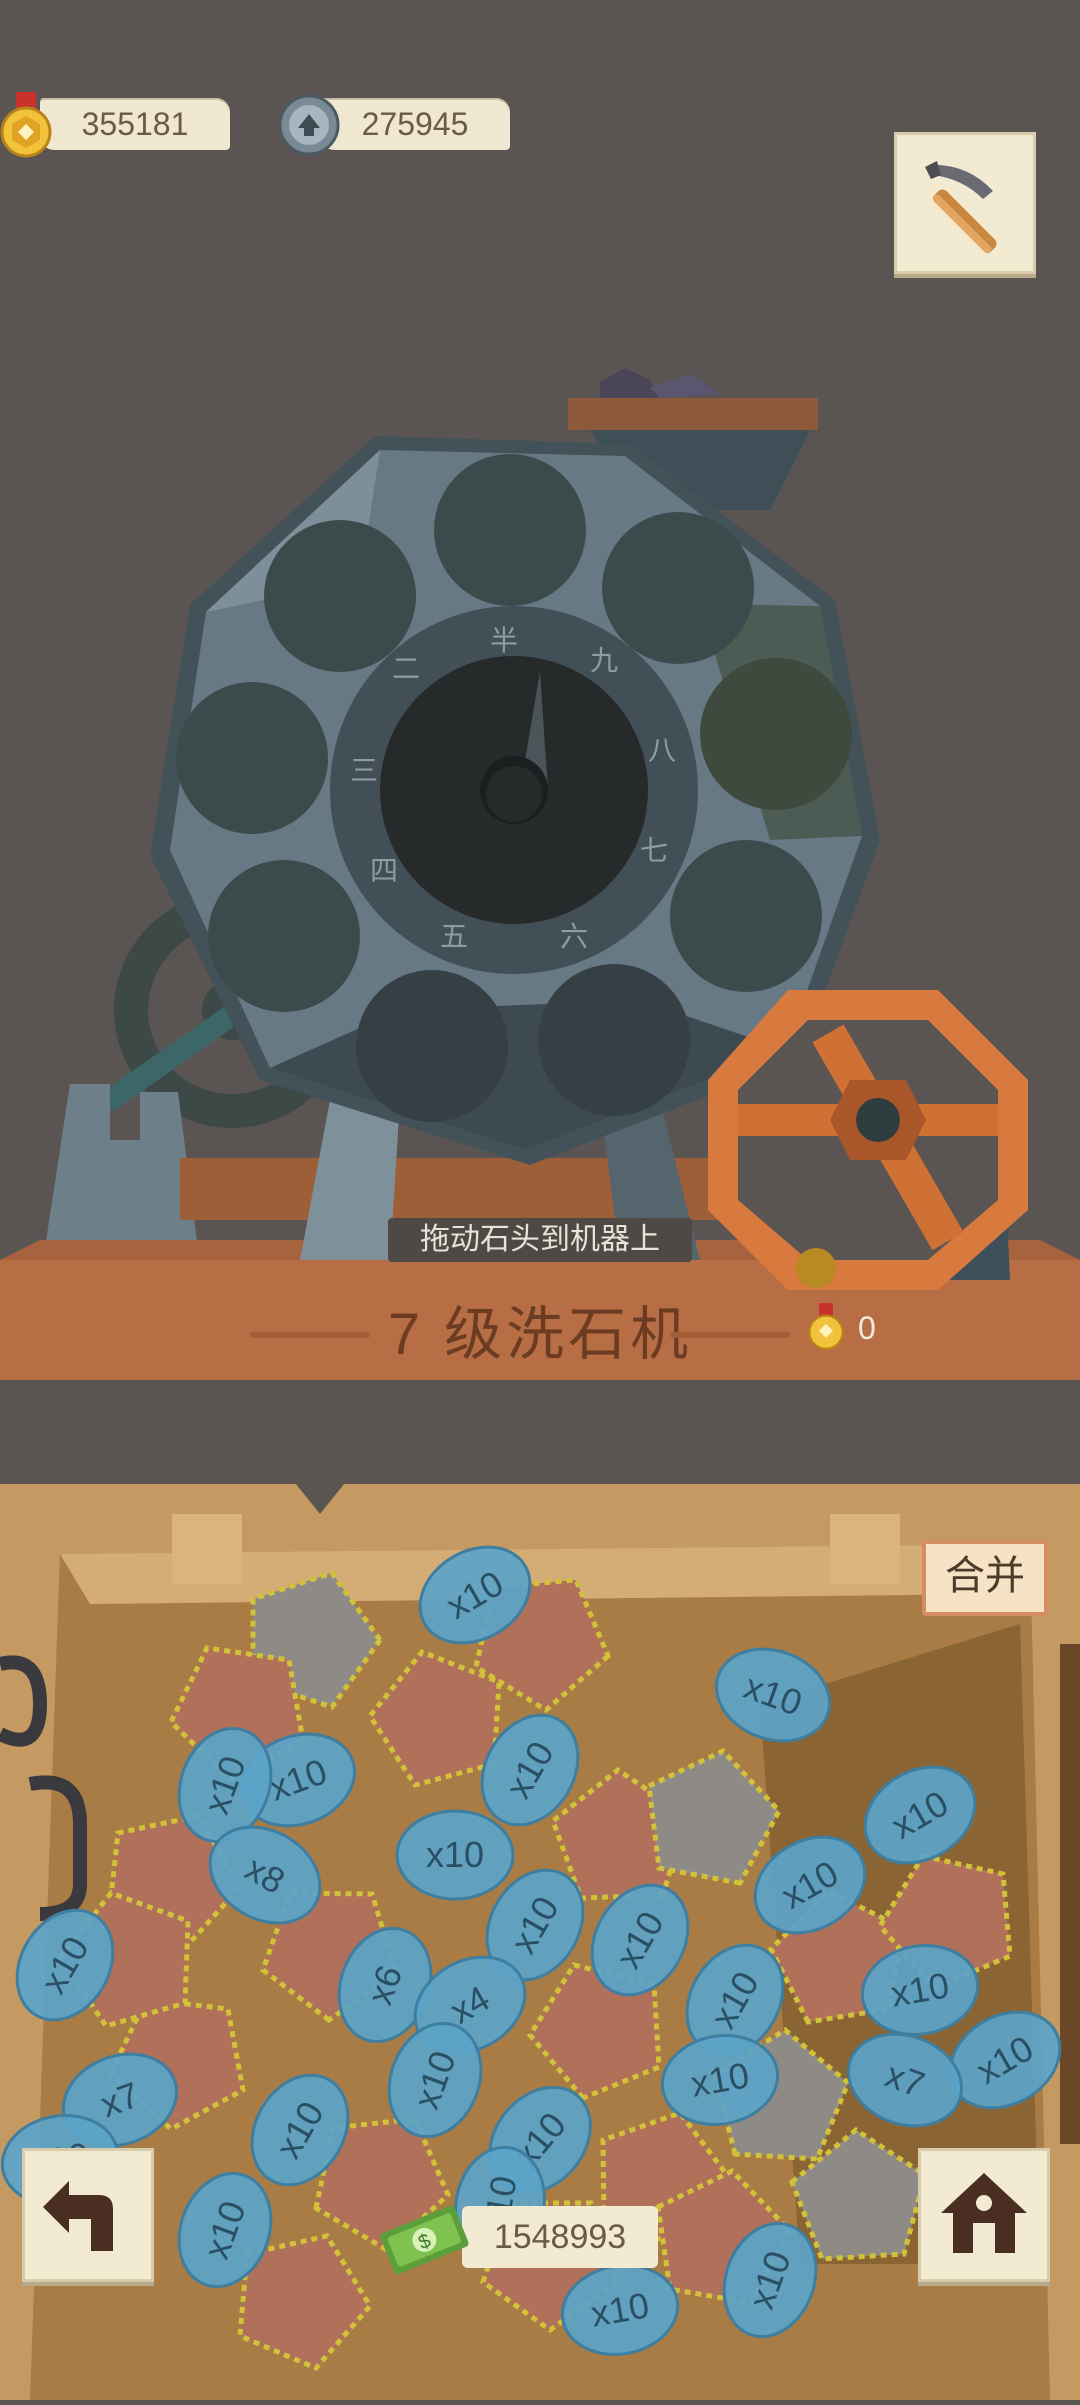 This screenshot has height=2405, width=1080. I want to click on pickaxe-tool-button, so click(965, 203).